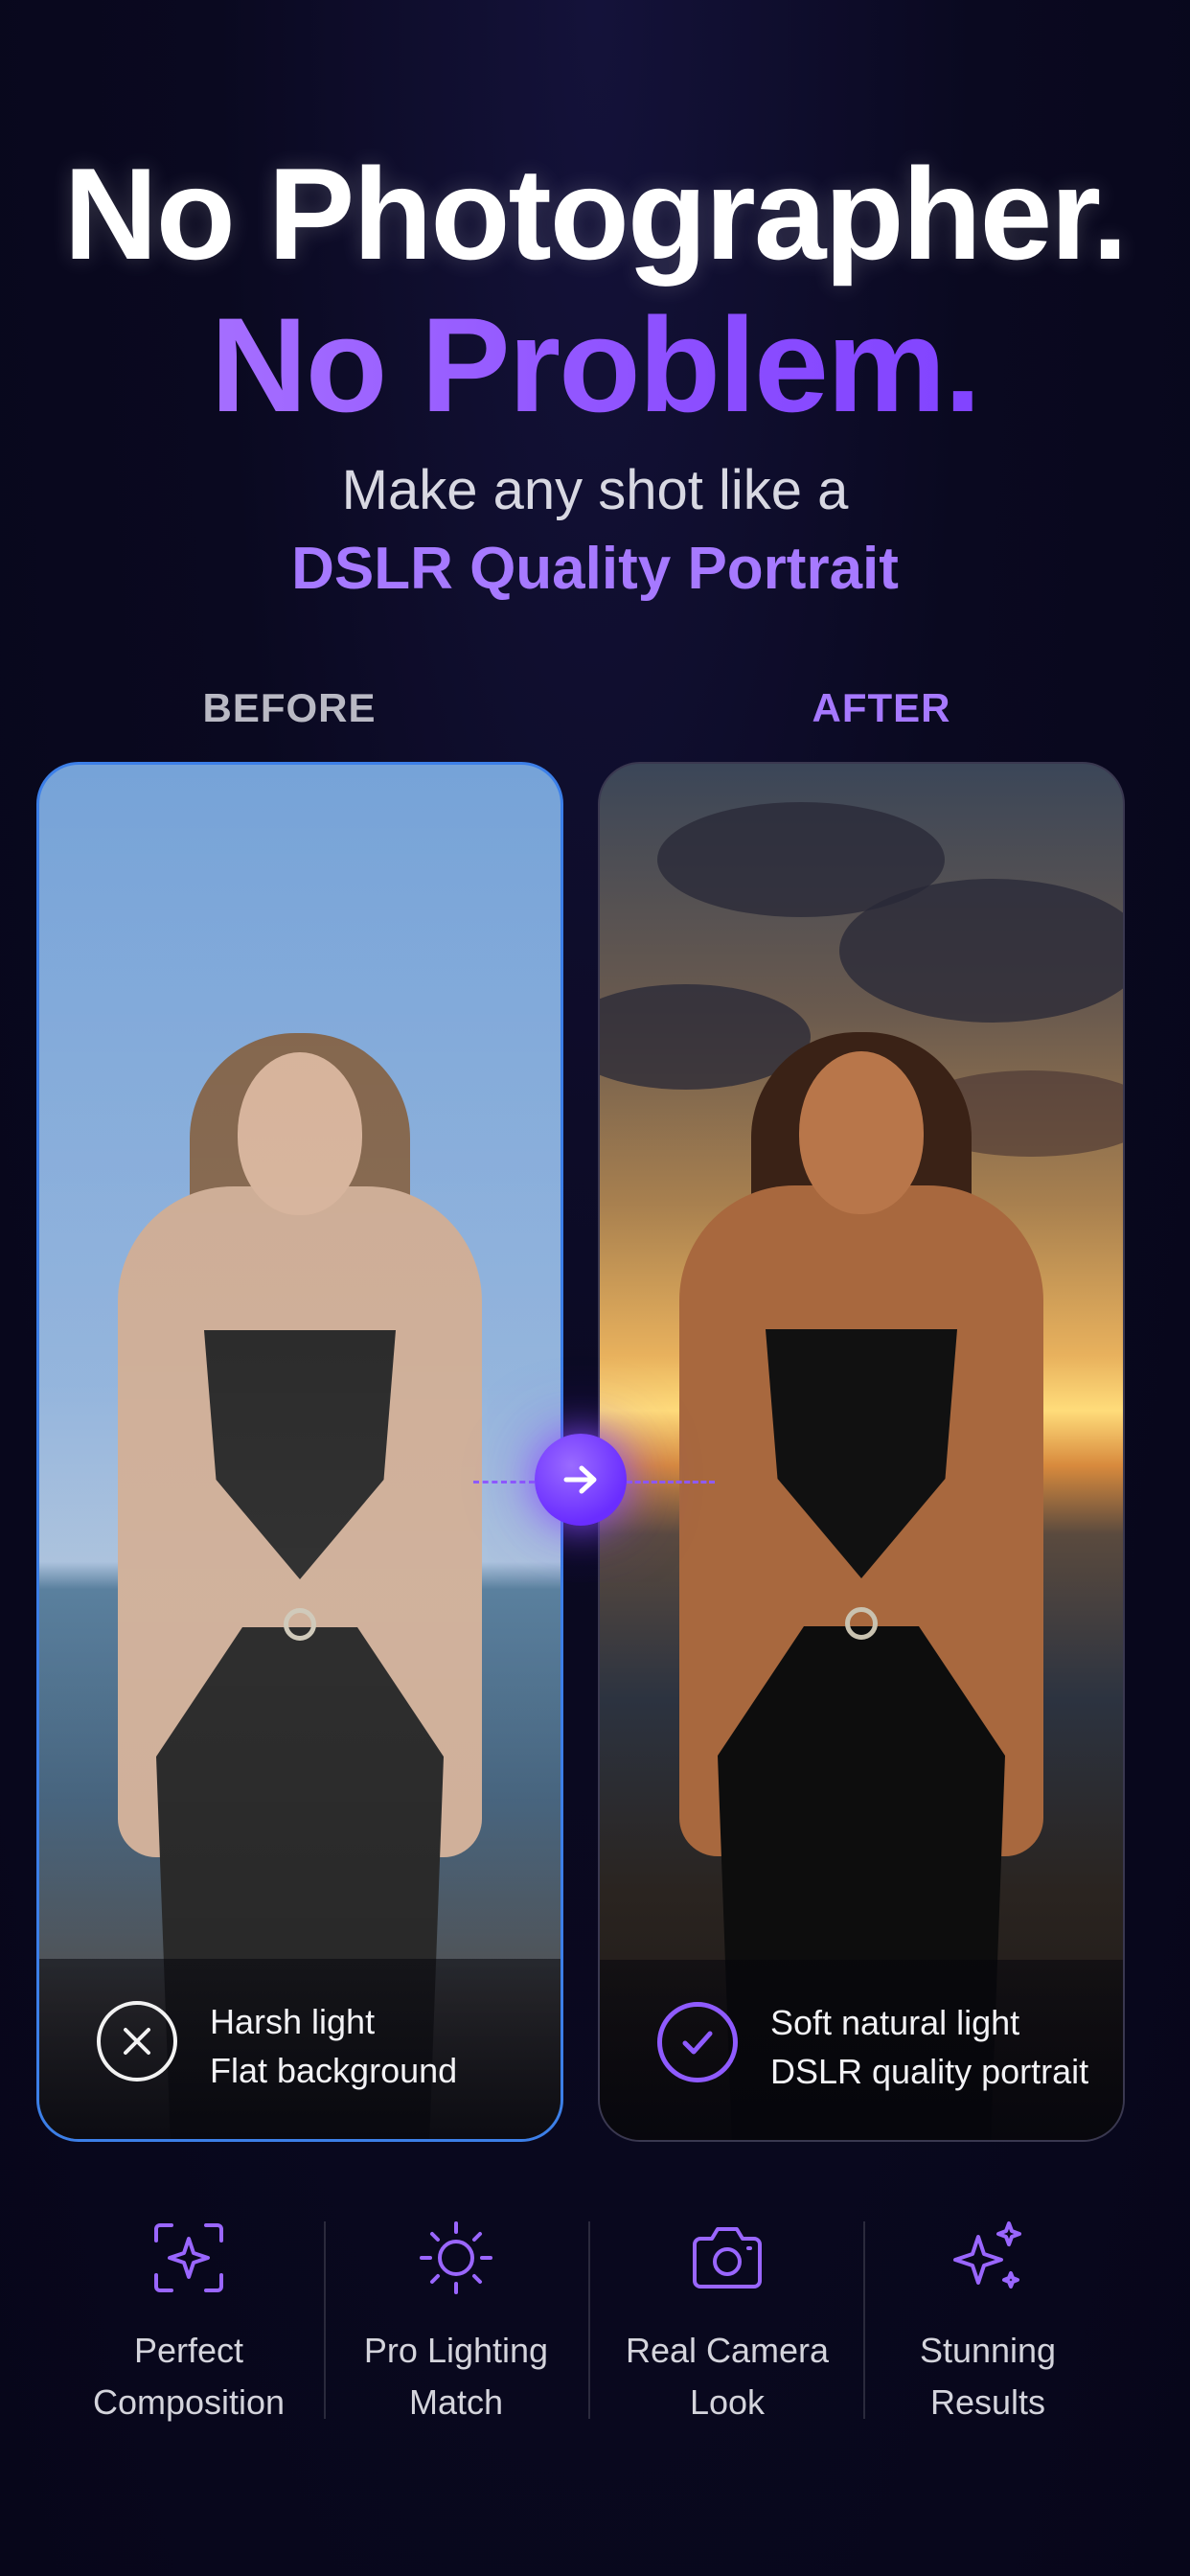 The height and width of the screenshot is (2576, 1190). Describe the element at coordinates (289, 707) in the screenshot. I see `before-label: BEFORE` at that location.